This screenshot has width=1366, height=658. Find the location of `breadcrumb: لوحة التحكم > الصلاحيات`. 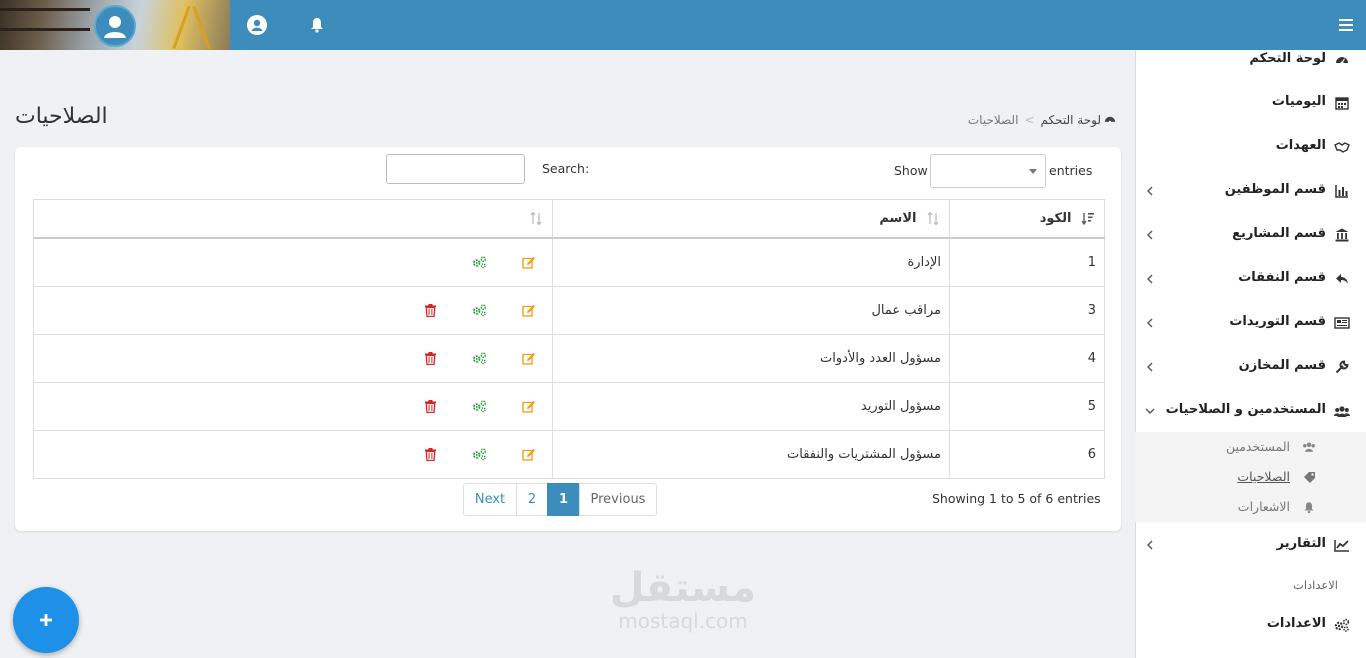

breadcrumb: لوحة التحكم > الصلاحيات is located at coordinates (1042, 120).